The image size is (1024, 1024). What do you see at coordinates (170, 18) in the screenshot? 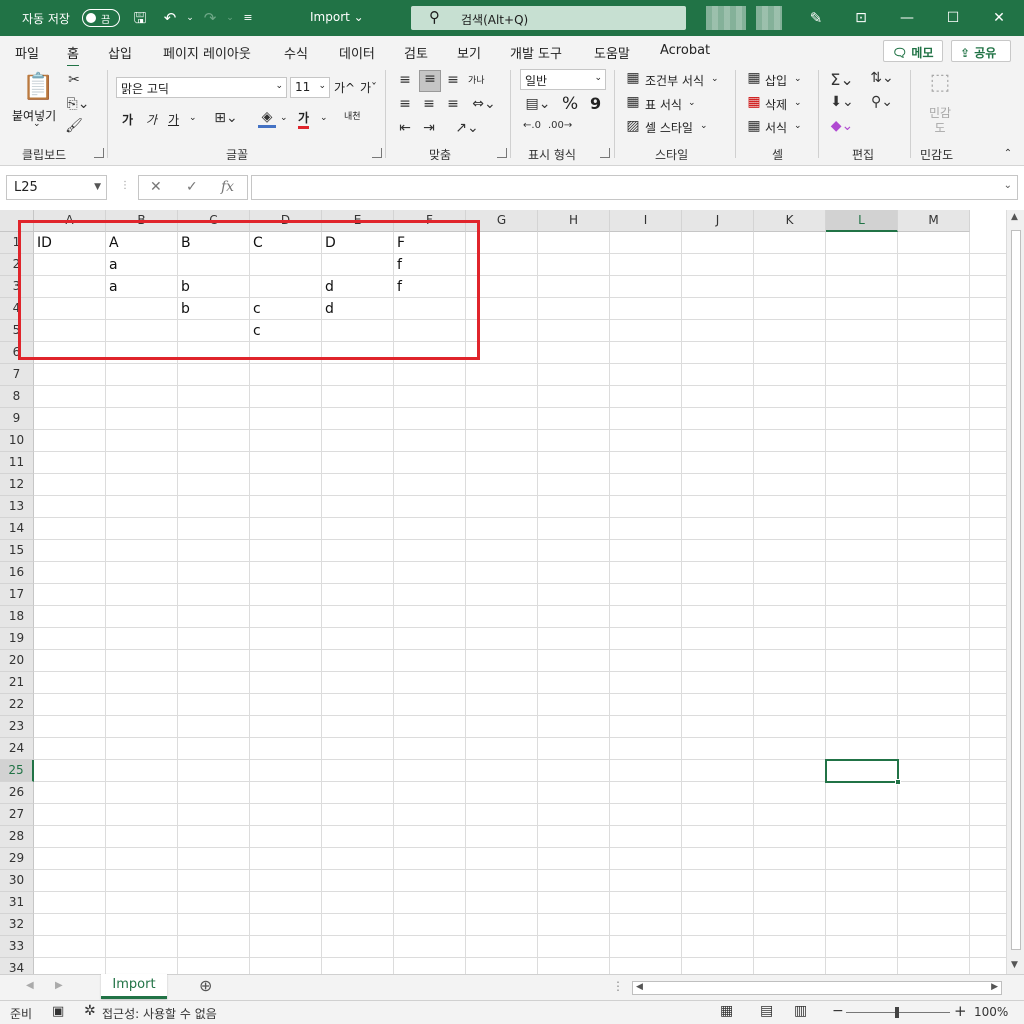
I see `undo-icon: ↶` at bounding box center [170, 18].